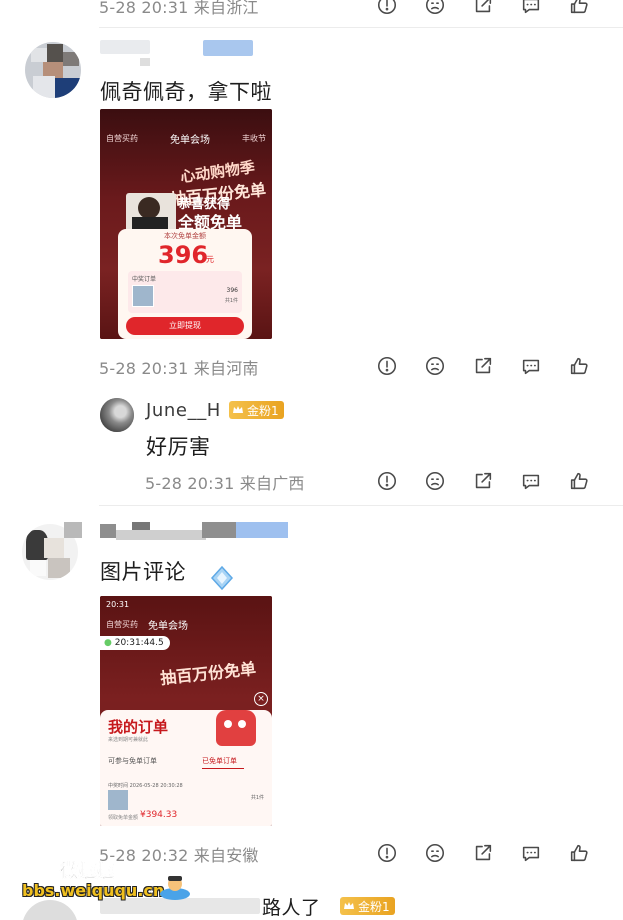 This screenshot has width=623, height=920. I want to click on shot-nav-right: 丰收节, so click(254, 138).